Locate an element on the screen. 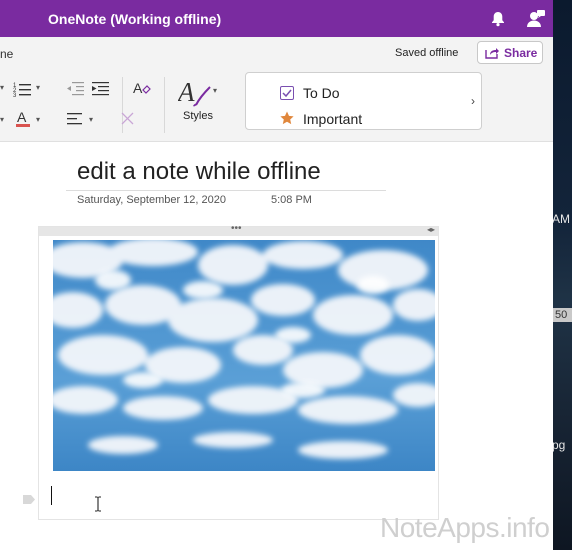 The image size is (572, 550). desktop-label: pg is located at coordinates (559, 445).